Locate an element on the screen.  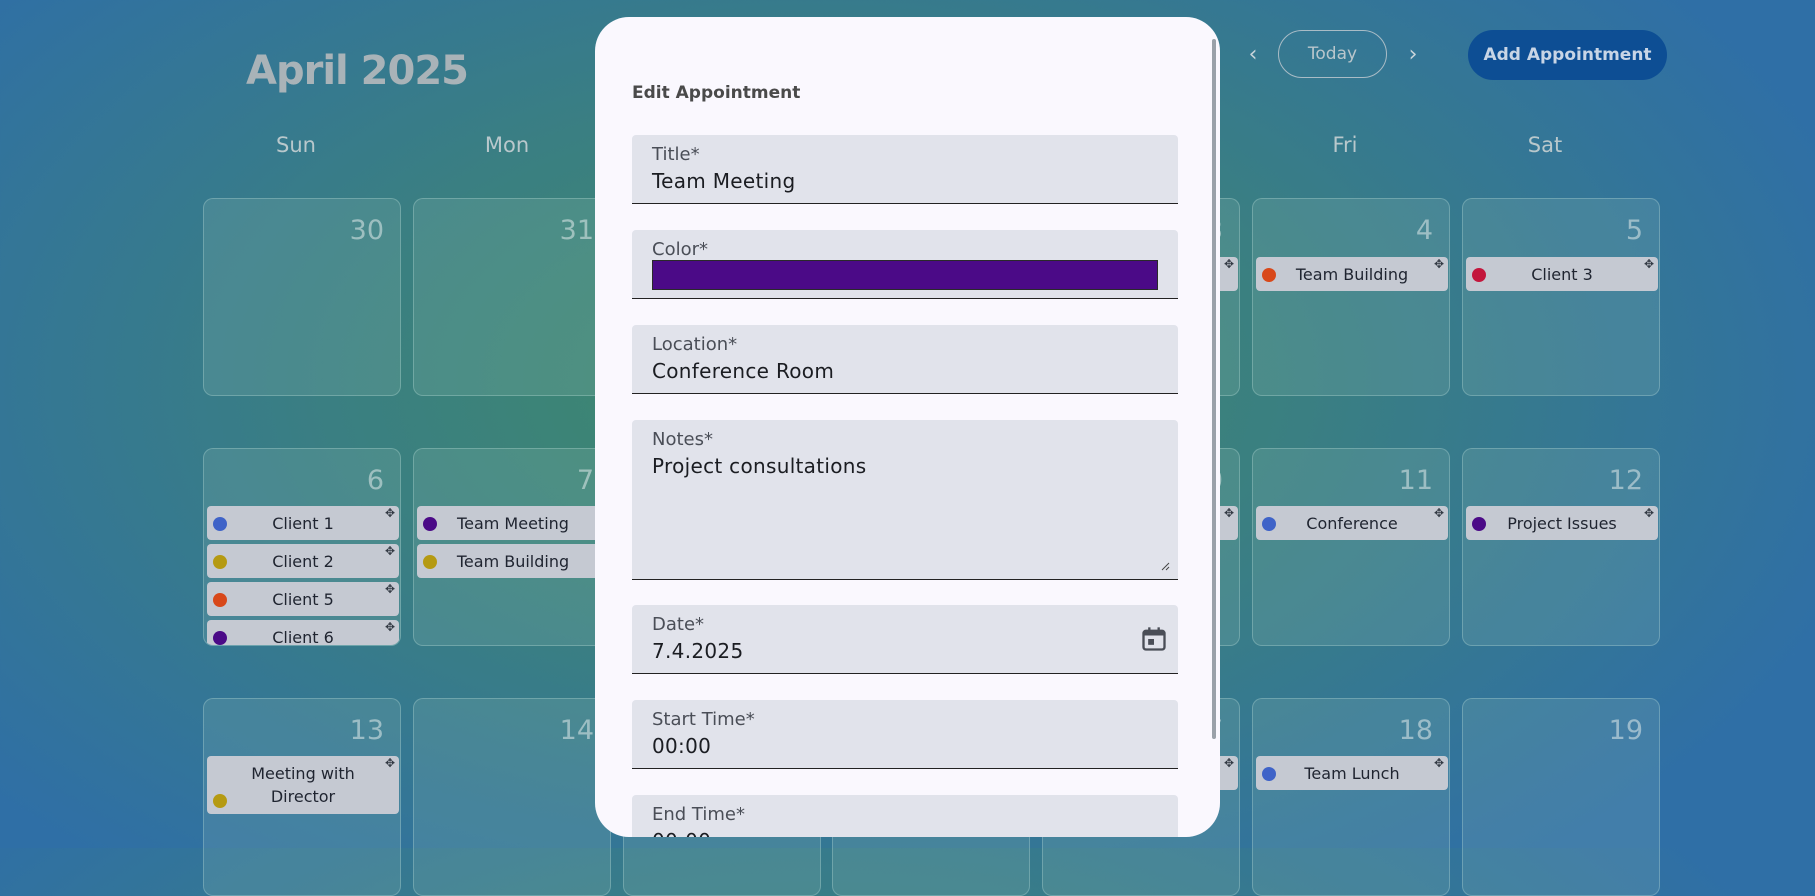
event-chip: Meeting with Director ✥ is located at coordinates (303, 785).